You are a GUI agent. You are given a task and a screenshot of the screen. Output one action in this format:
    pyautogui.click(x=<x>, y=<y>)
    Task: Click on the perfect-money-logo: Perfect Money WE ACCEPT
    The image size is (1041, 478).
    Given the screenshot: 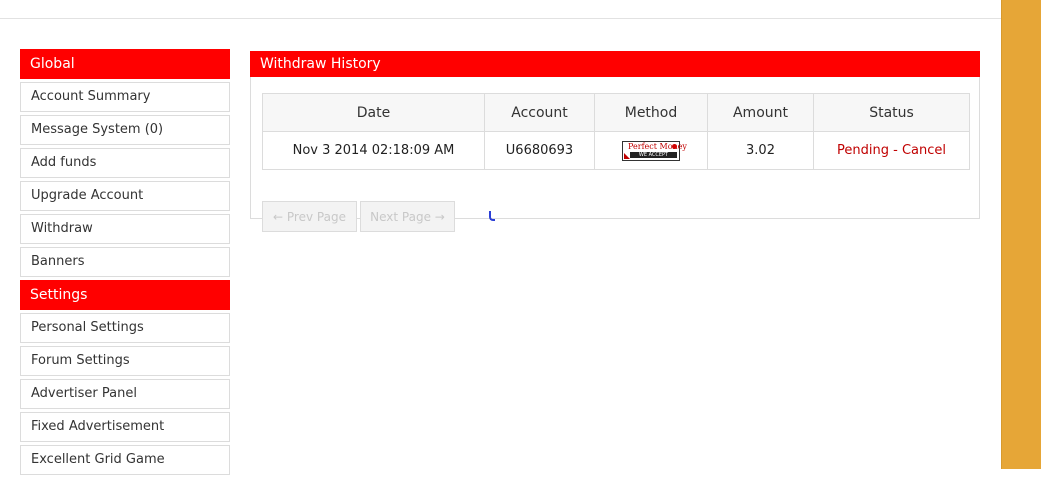 What is the action you would take?
    pyautogui.click(x=654, y=150)
    